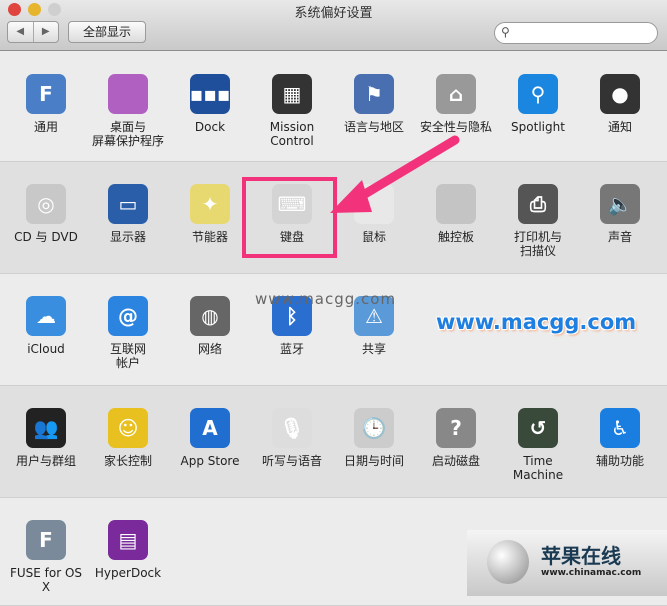 Image resolution: width=667 pixels, height=606 pixels. What do you see at coordinates (591, 573) in the screenshot?
I see `logo-url: www.chinamac.com` at bounding box center [591, 573].